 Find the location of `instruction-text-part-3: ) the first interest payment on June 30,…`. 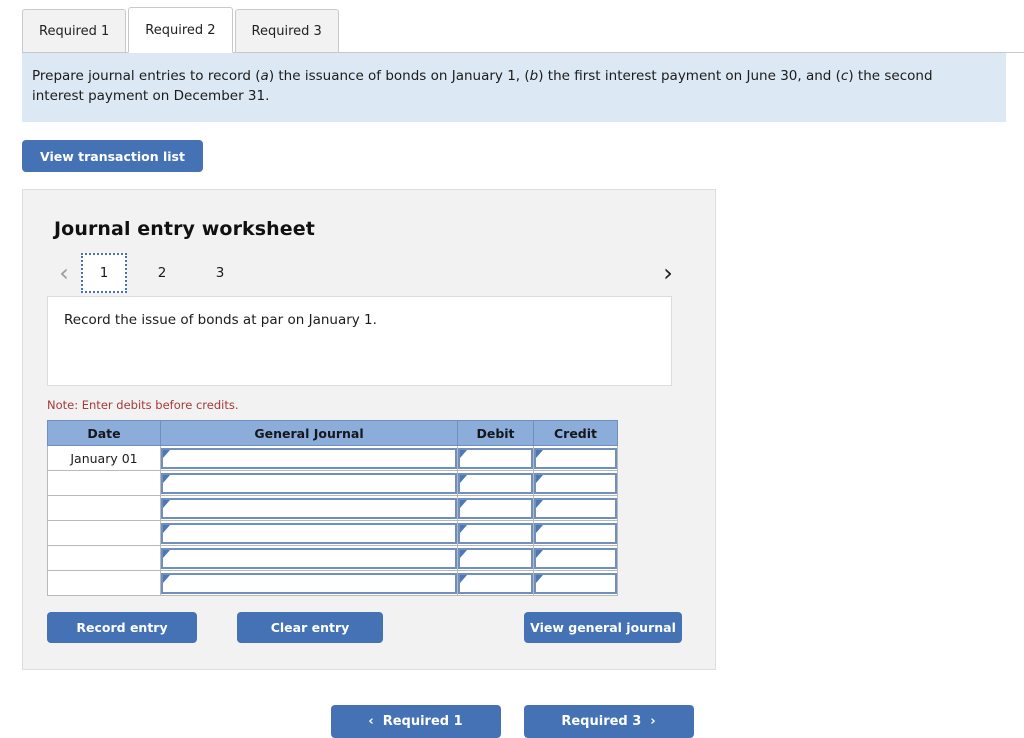

instruction-text-part-3: ) the first interest payment on June 30,… is located at coordinates (689, 76).